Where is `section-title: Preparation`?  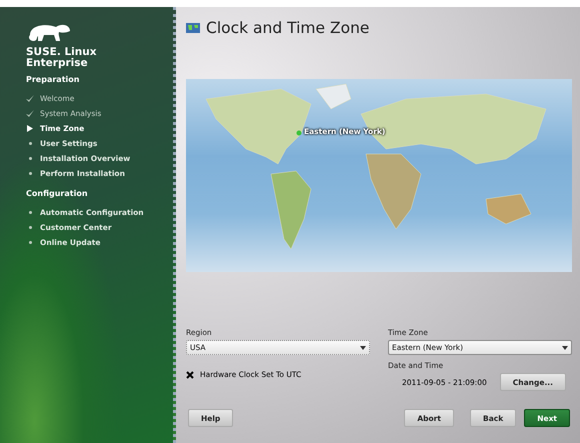
section-title: Preparation is located at coordinates (53, 79).